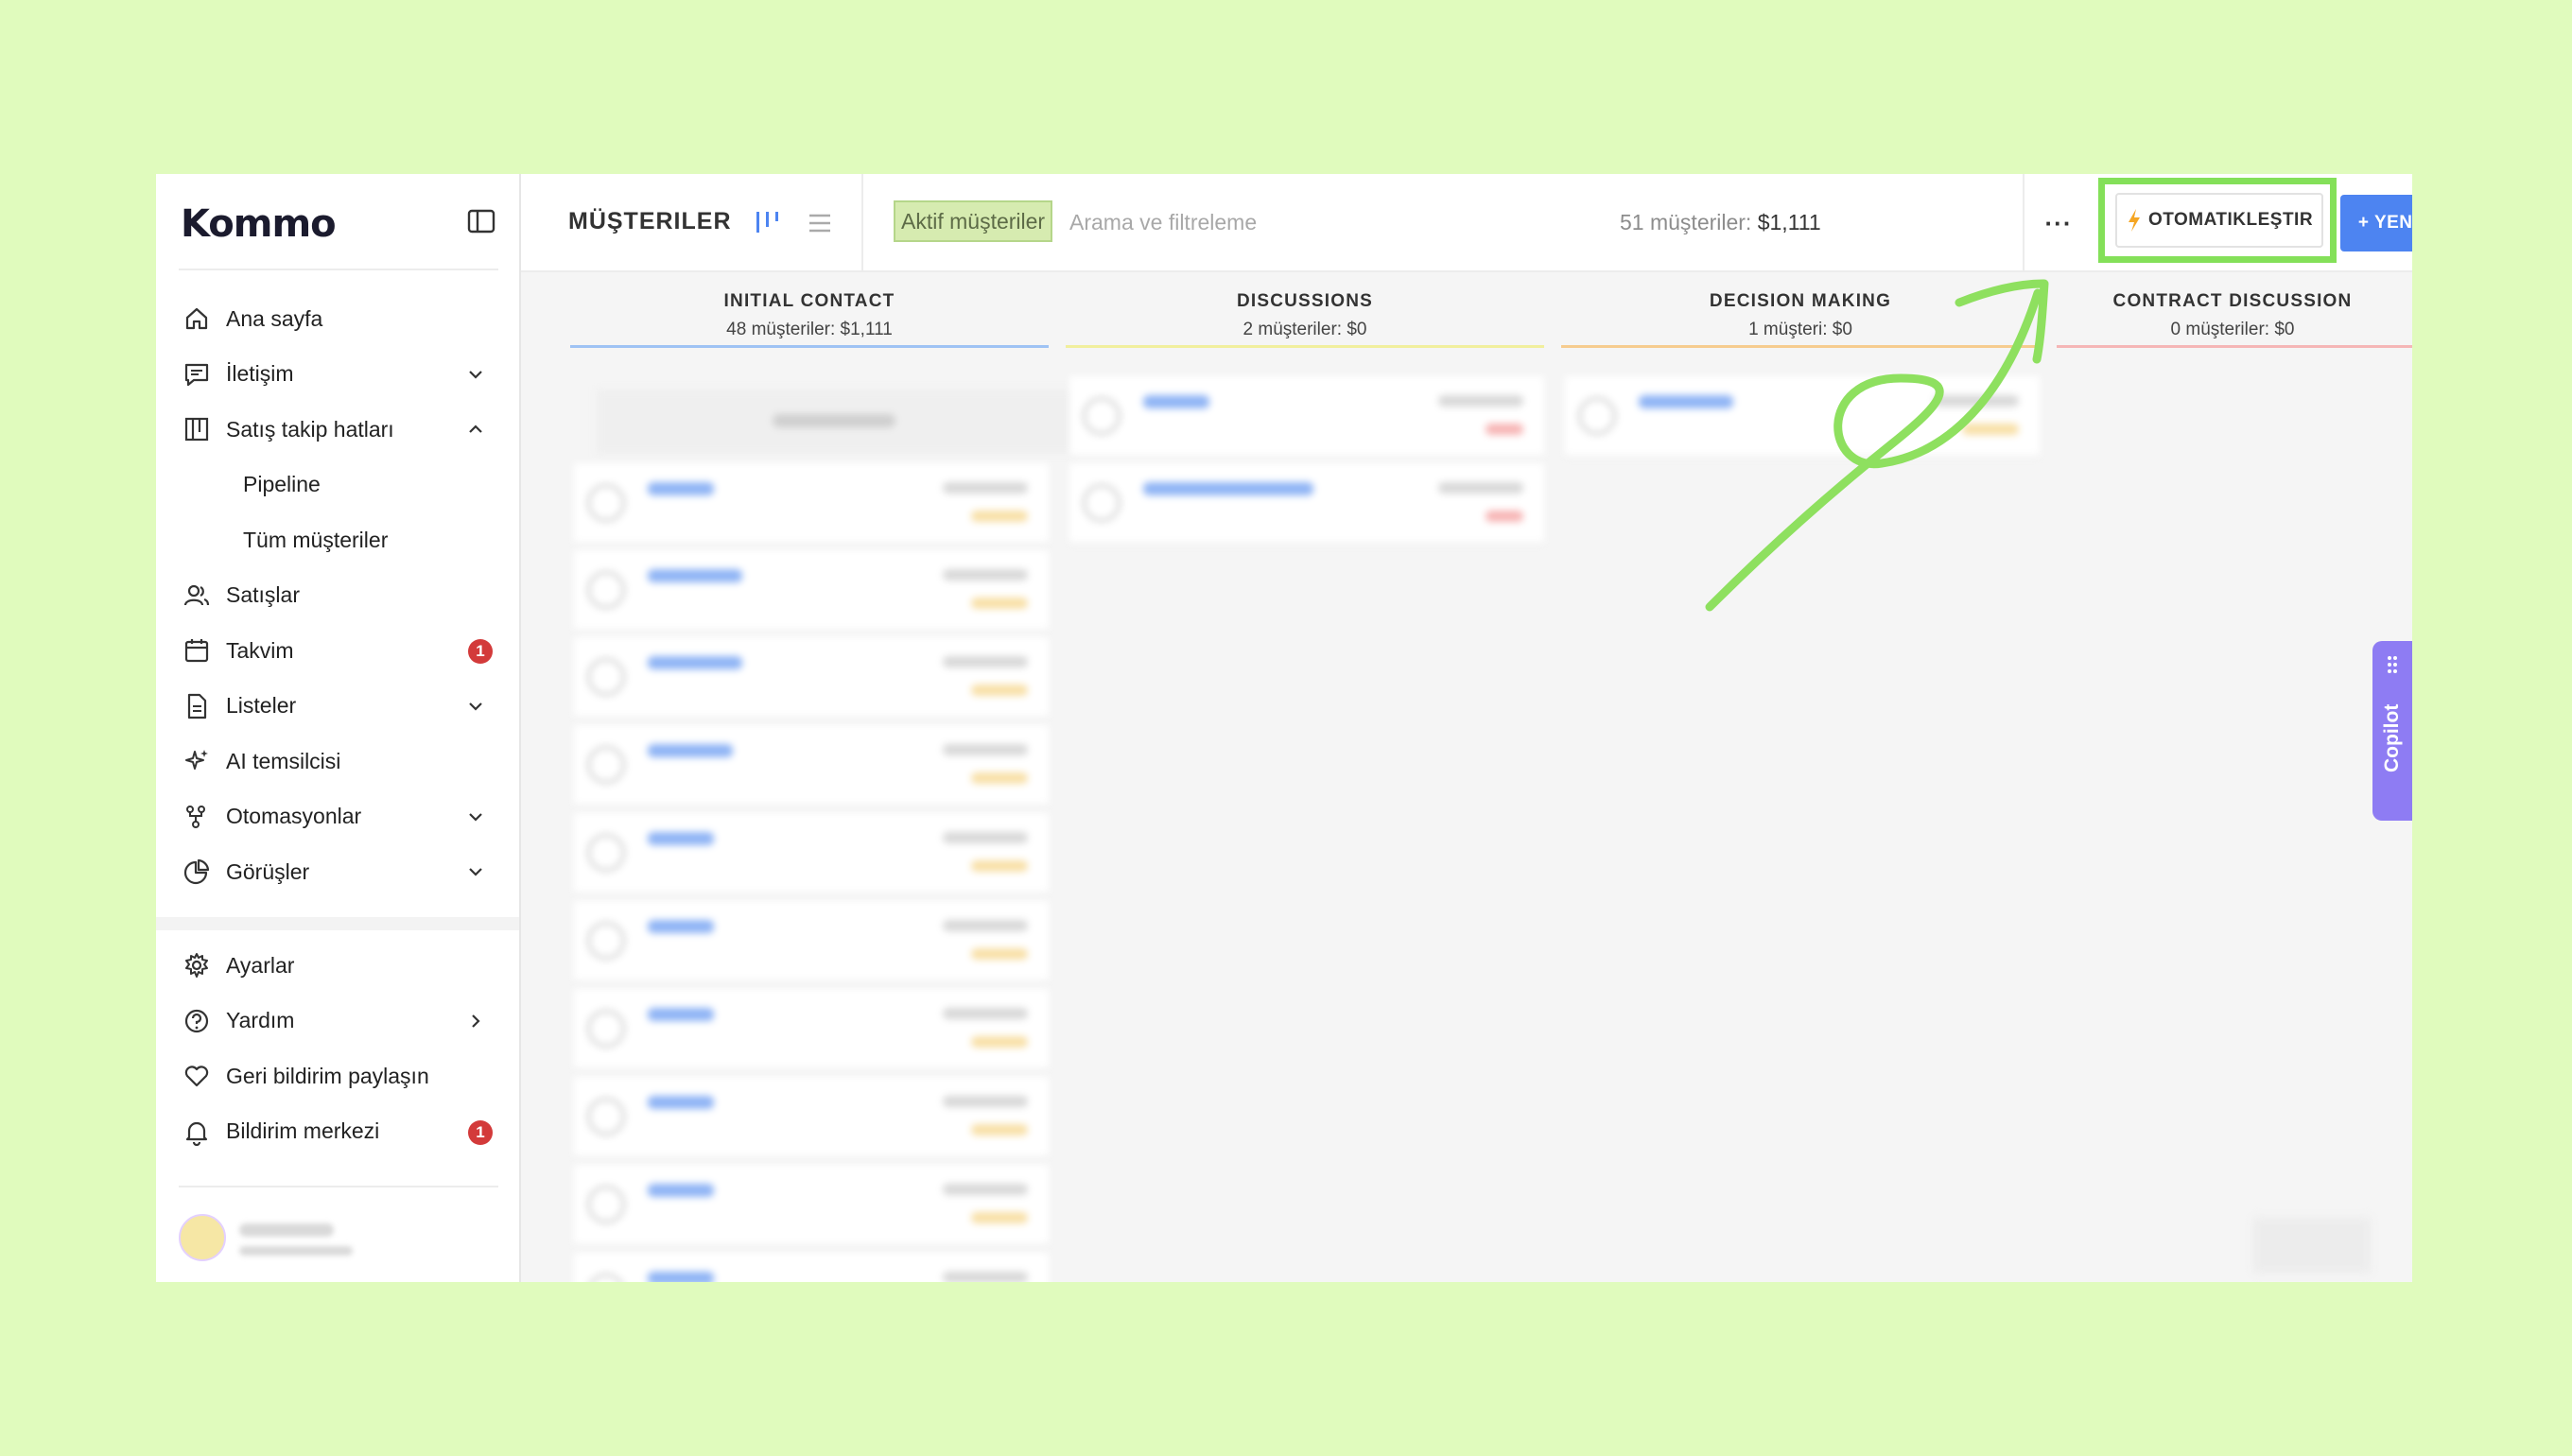  What do you see at coordinates (196, 872) in the screenshot?
I see `pie-chart-icon` at bounding box center [196, 872].